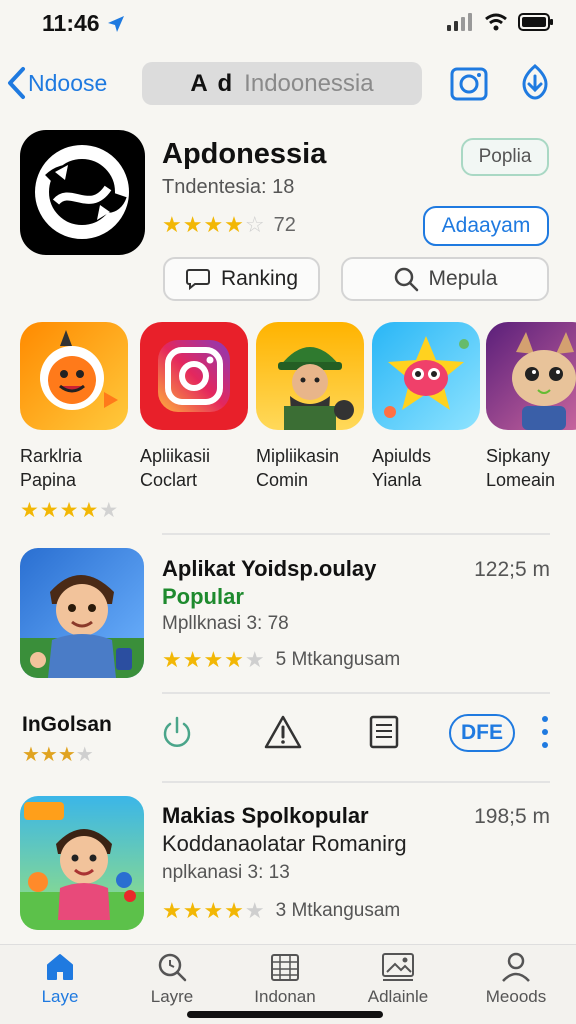  Describe the element at coordinates (518, 456) in the screenshot. I see `carousel-name-line1: Sipkany` at that location.